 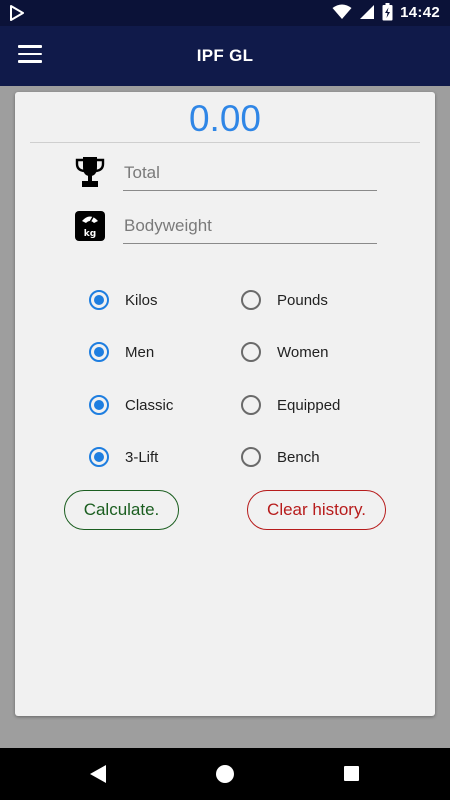 What do you see at coordinates (142, 457) in the screenshot?
I see `radio-3-lift-label: 3-Lift` at bounding box center [142, 457].